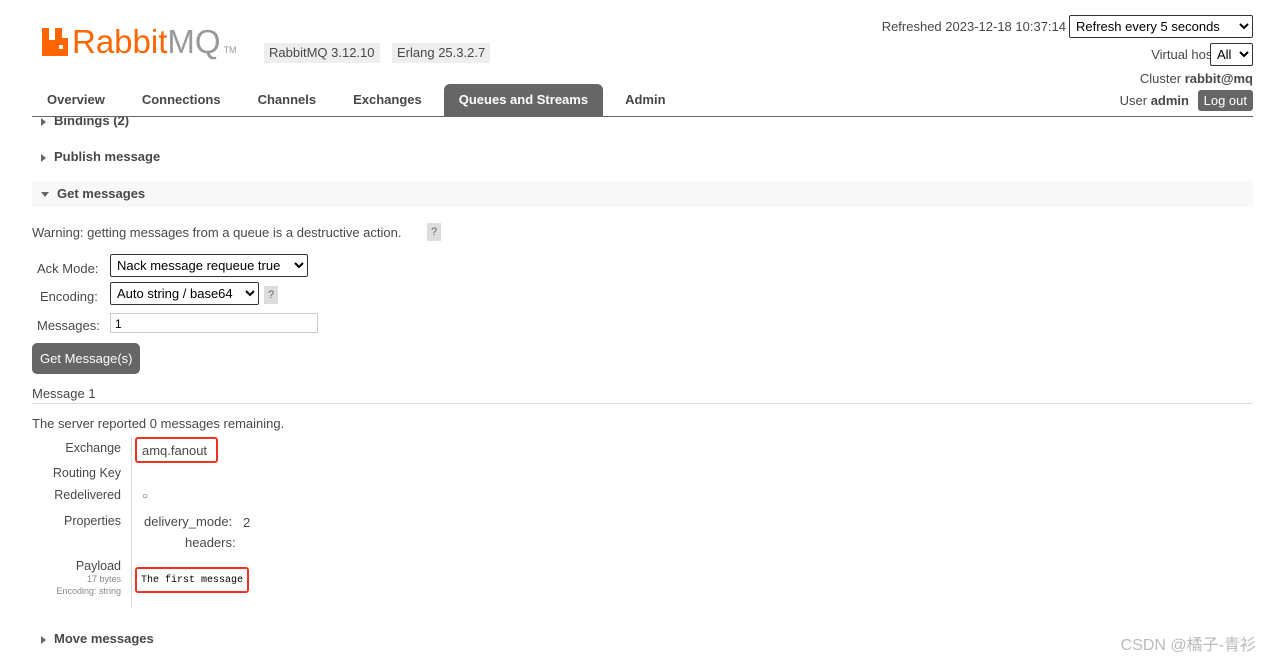  What do you see at coordinates (642, 194) in the screenshot?
I see `section-get-messages: Get messages` at bounding box center [642, 194].